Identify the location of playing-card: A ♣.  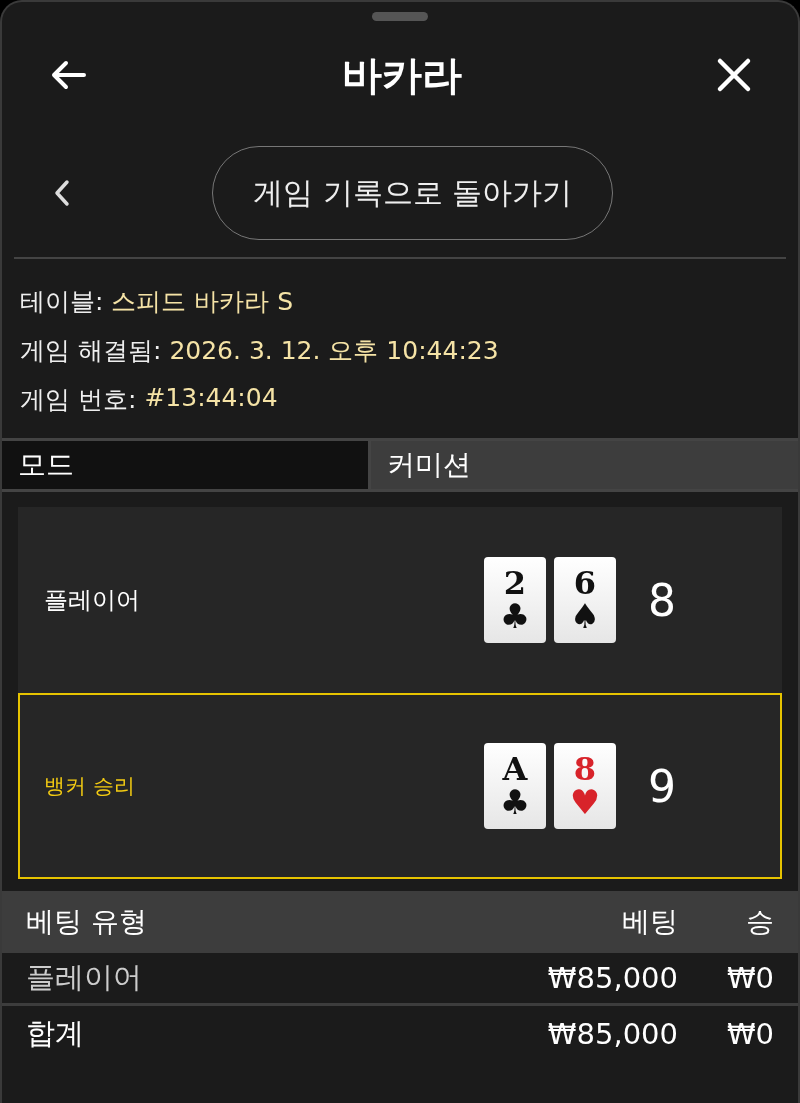
(515, 786).